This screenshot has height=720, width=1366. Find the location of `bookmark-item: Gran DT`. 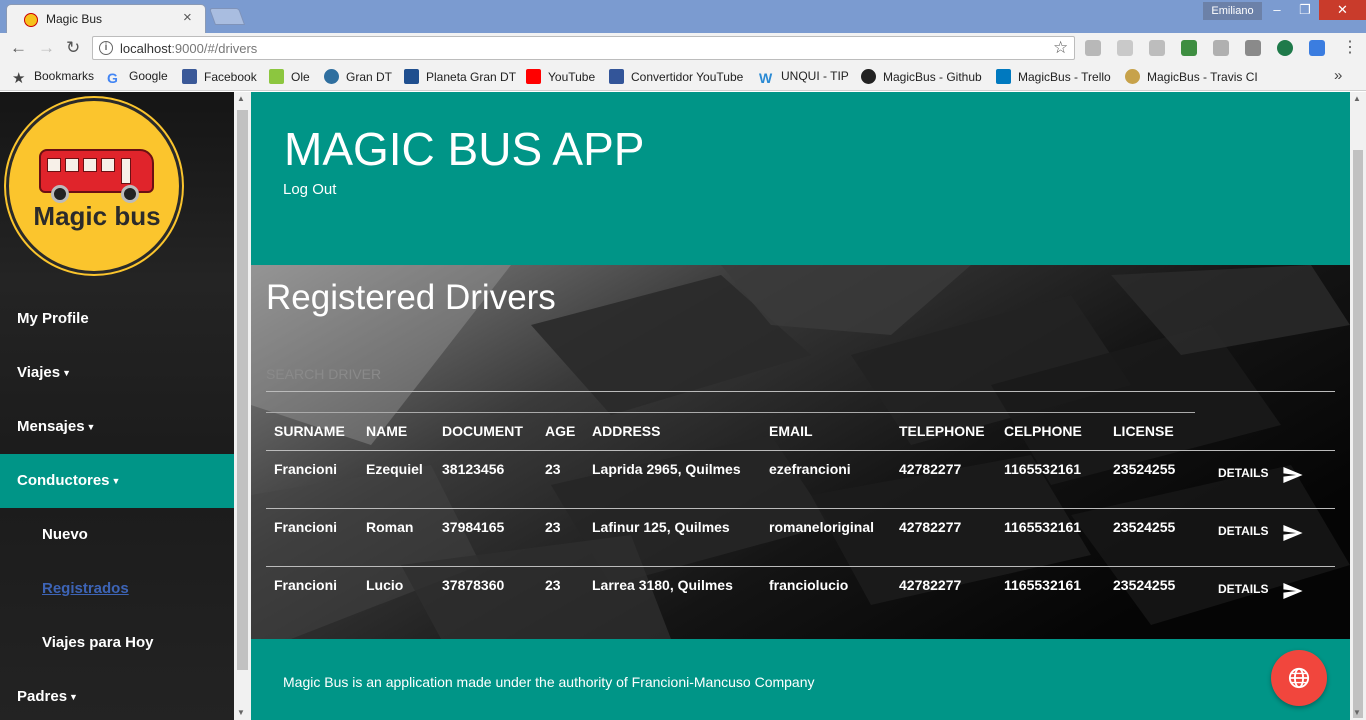

bookmark-item: Gran DT is located at coordinates (358, 76).